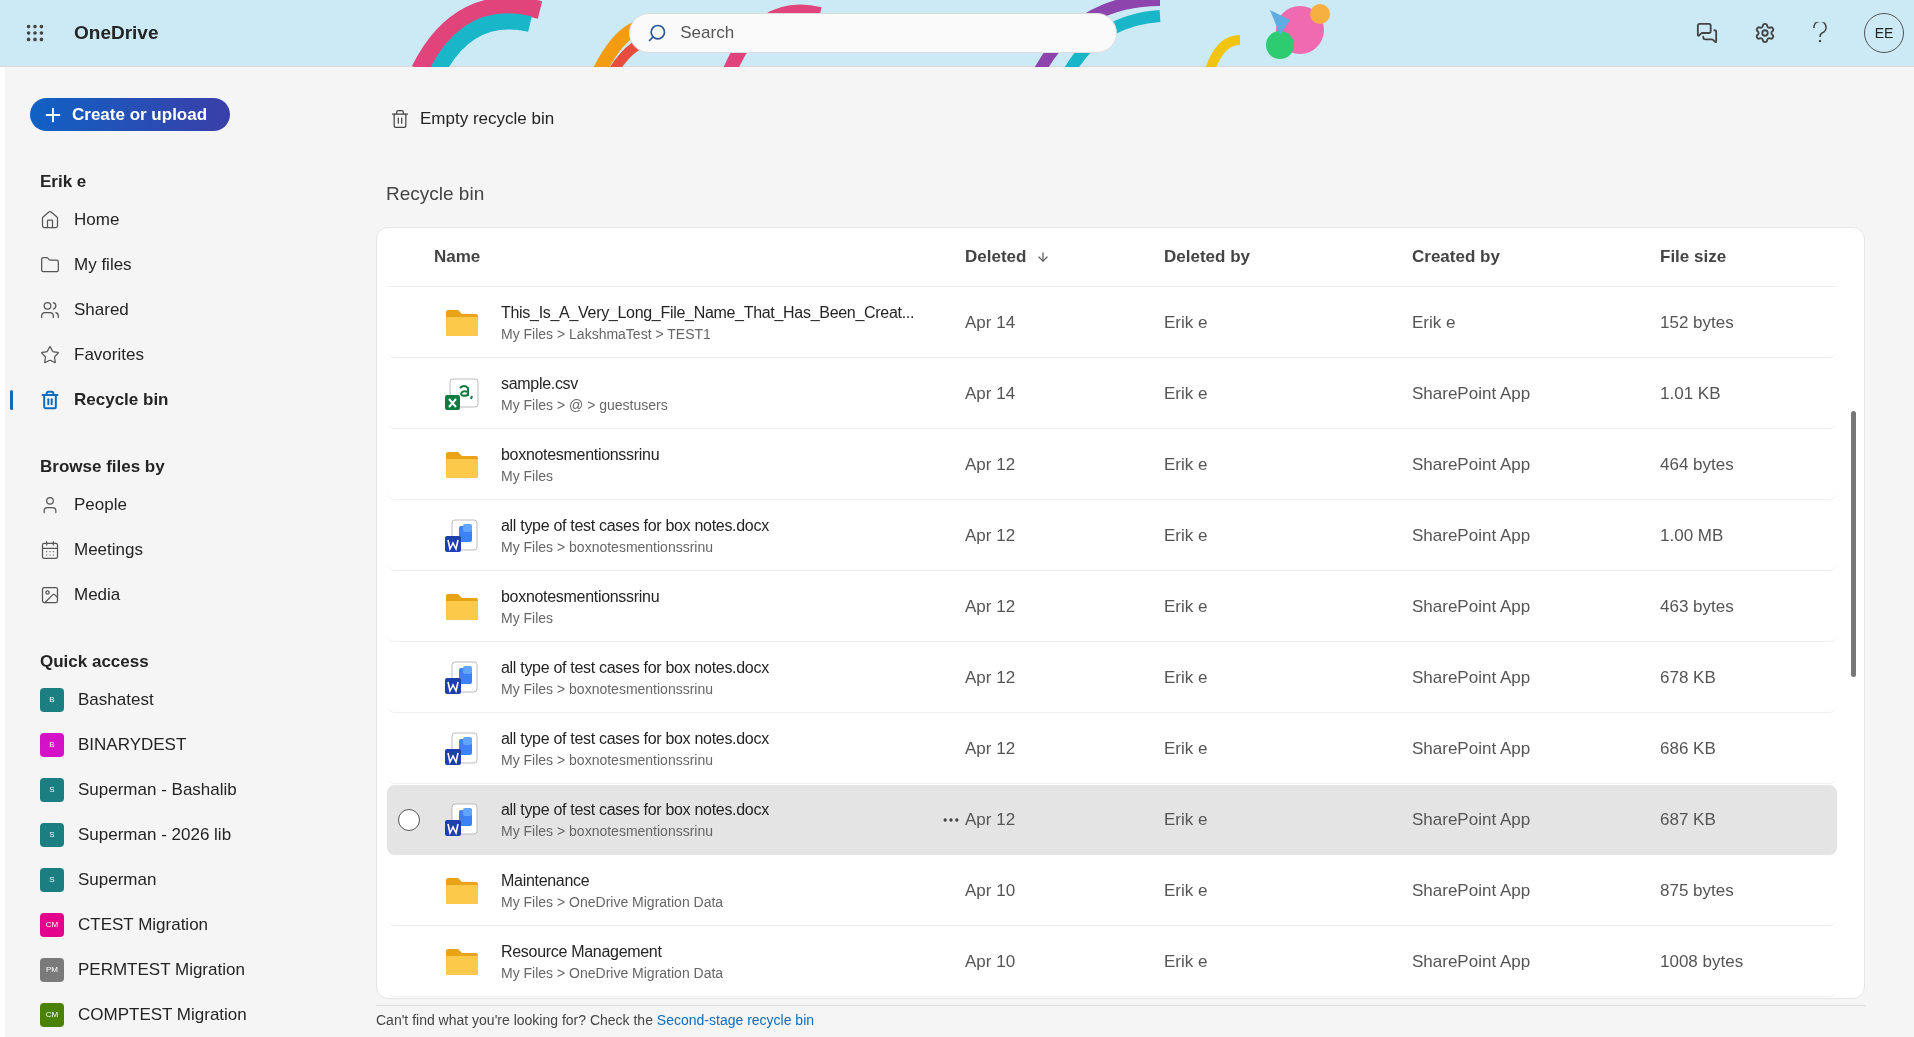 Image resolution: width=1914 pixels, height=1037 pixels. What do you see at coordinates (409, 820) in the screenshot?
I see `select-radio` at bounding box center [409, 820].